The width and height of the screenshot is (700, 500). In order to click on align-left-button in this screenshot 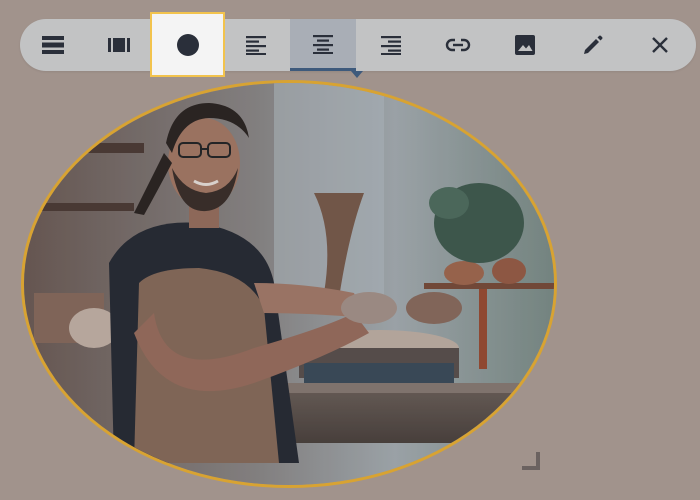, I will do `click(256, 45)`.